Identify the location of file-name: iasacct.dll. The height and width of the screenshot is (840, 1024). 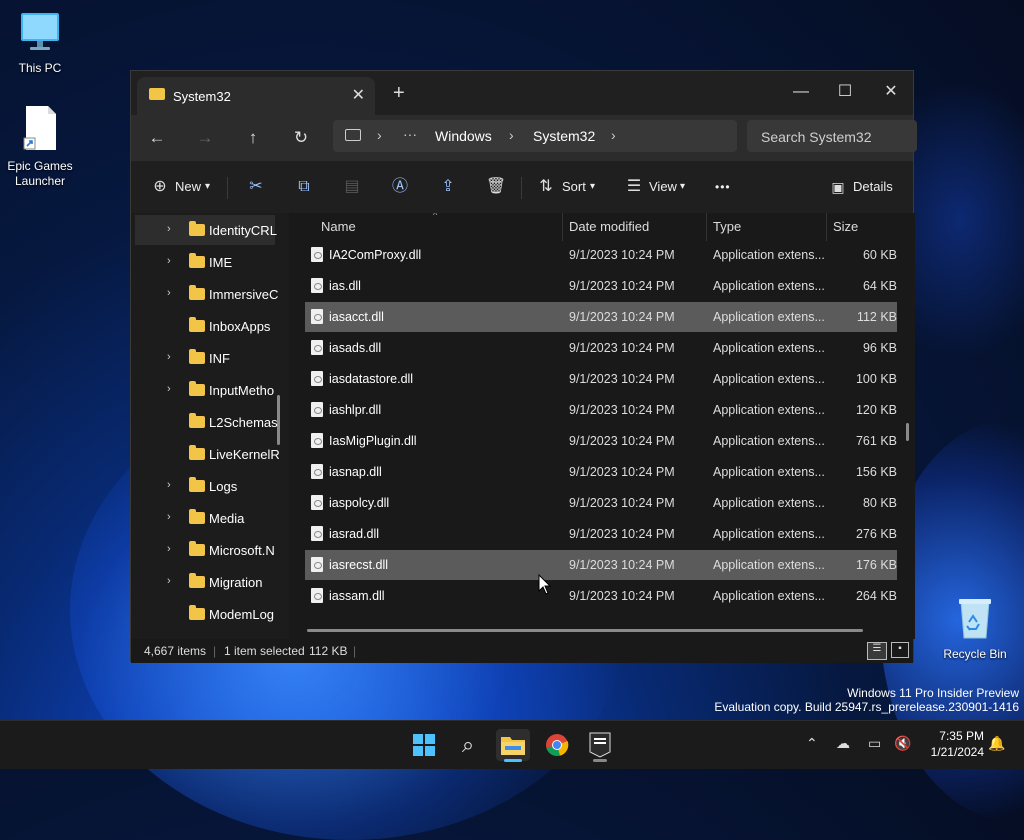
(356, 317).